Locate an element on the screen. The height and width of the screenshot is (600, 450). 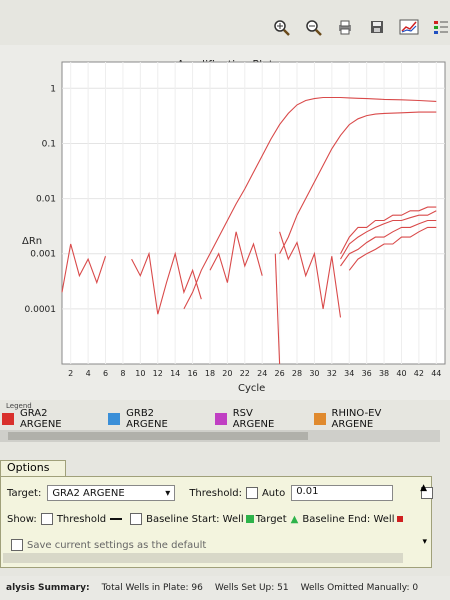
x-tick-label: 32 is located at coordinates (332, 373).